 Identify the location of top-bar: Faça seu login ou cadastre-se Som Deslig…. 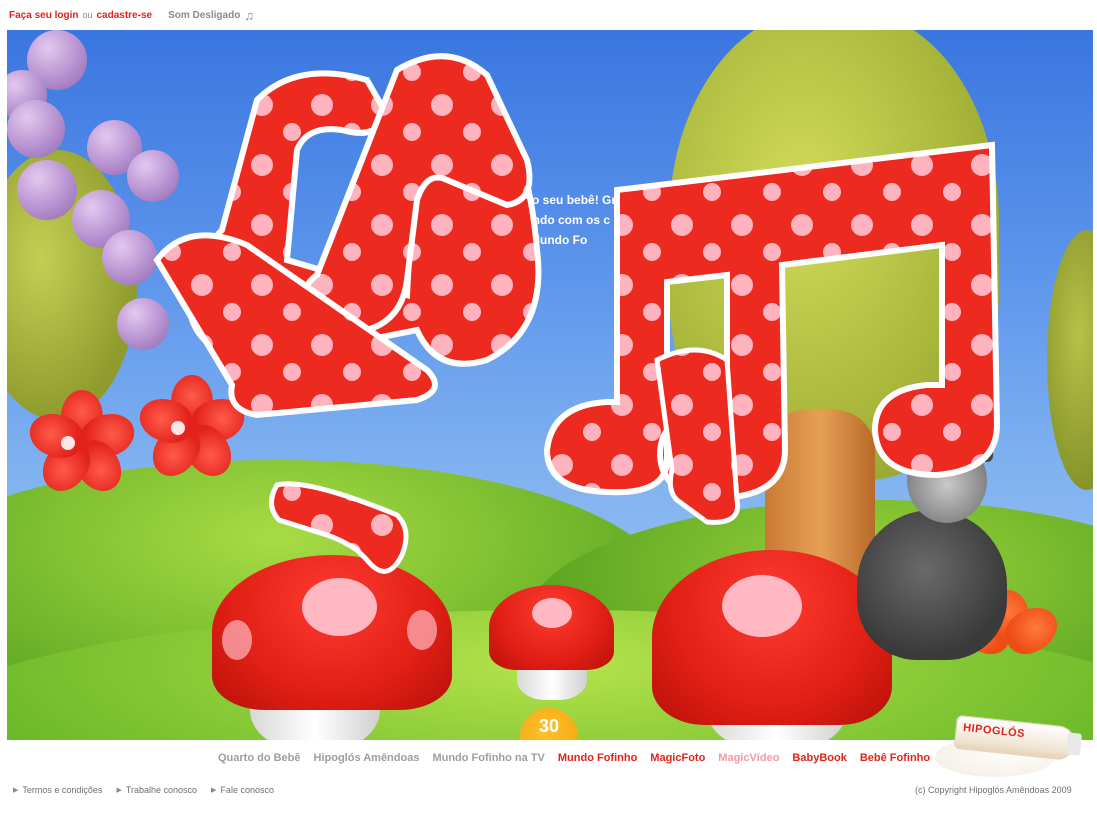
(548, 15).